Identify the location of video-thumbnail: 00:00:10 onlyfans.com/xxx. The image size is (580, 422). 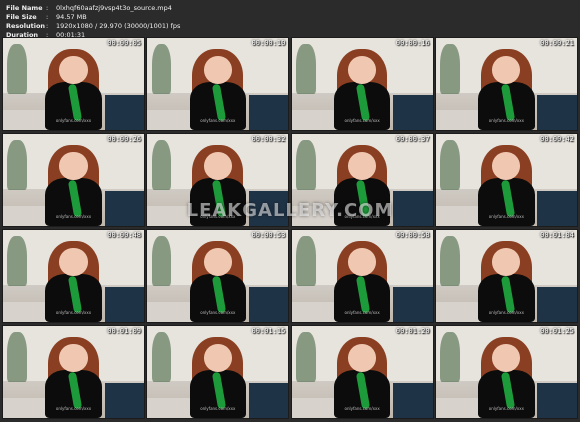
(218, 84).